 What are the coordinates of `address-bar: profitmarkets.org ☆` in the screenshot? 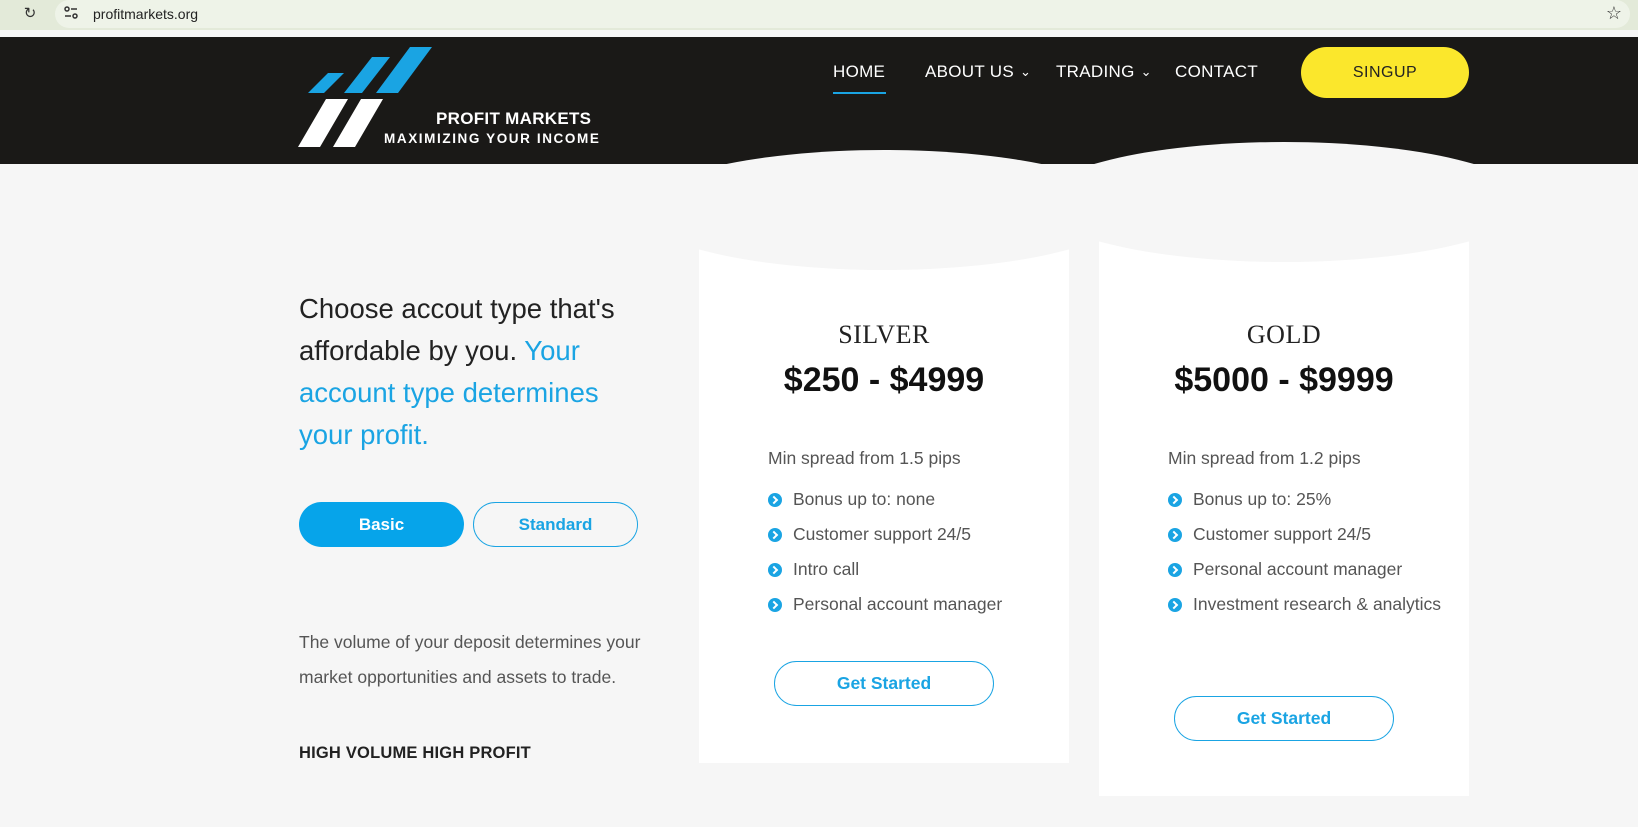 It's located at (842, 14).